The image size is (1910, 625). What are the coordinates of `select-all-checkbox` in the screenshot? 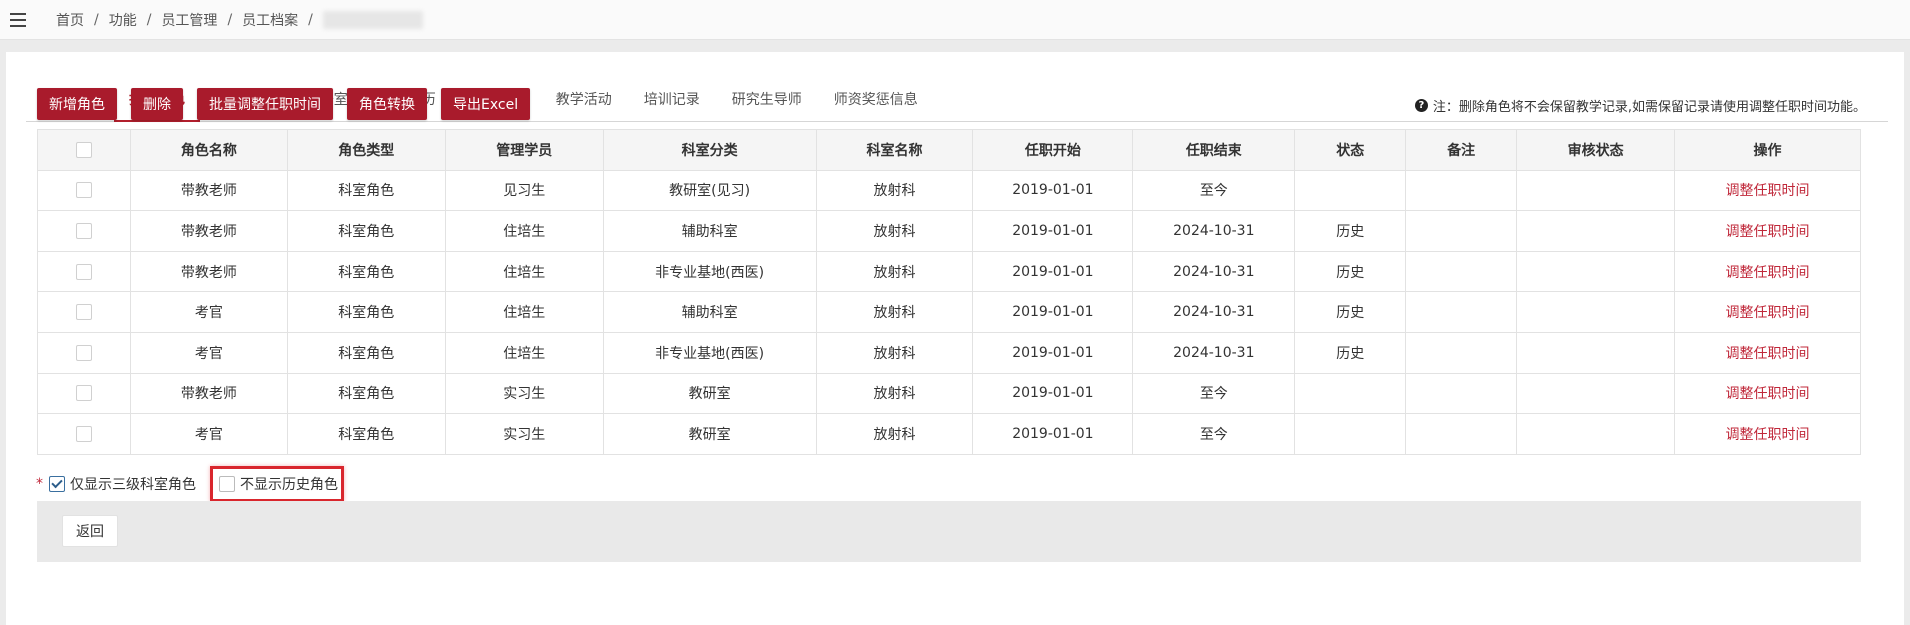 It's located at (83, 149).